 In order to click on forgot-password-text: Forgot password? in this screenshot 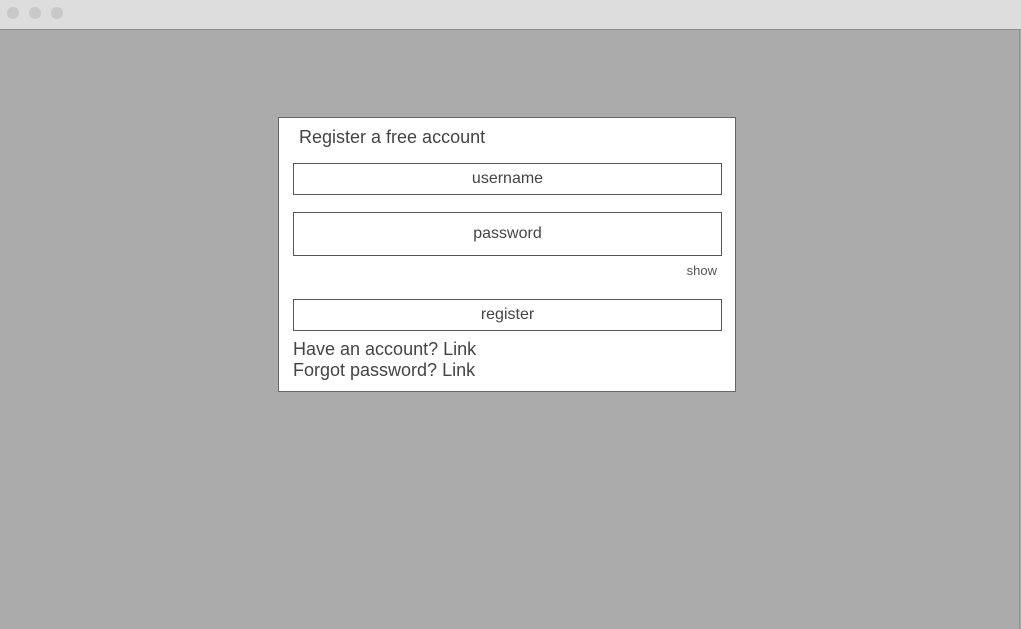, I will do `click(368, 370)`.